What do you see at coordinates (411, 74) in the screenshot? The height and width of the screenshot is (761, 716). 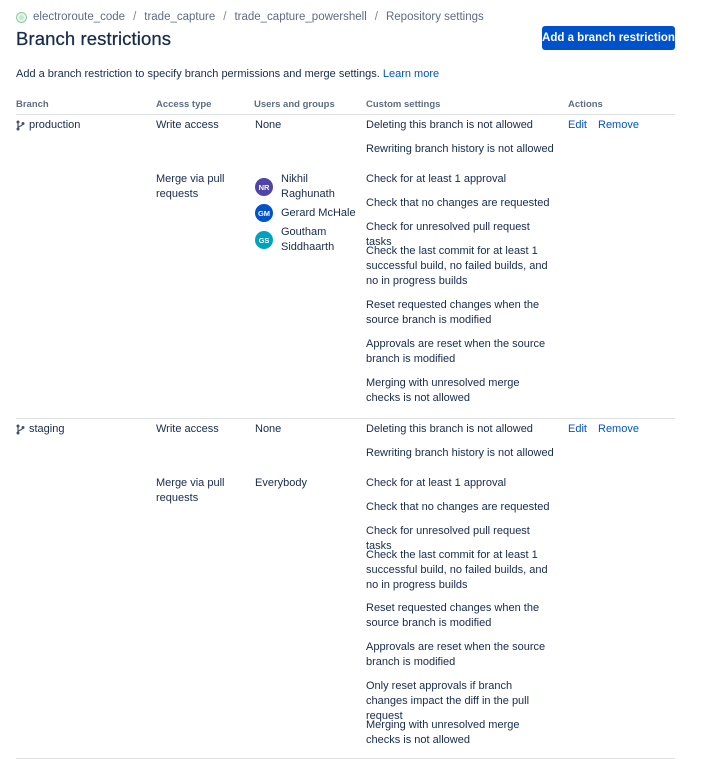 I see `learn-more-link: Learn more` at bounding box center [411, 74].